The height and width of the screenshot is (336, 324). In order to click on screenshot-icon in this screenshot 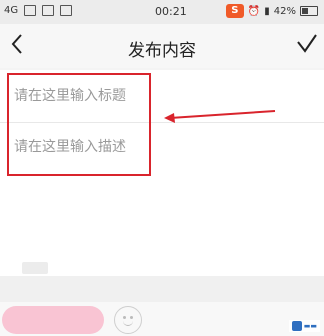, I will do `click(30, 10)`.